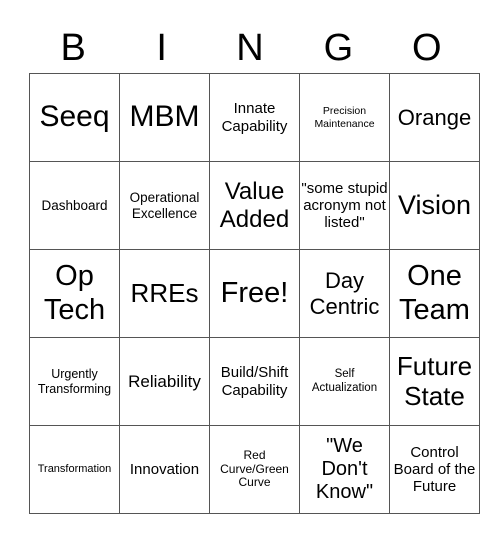 The image size is (500, 544). I want to click on bingo-cell: One Team, so click(434, 293).